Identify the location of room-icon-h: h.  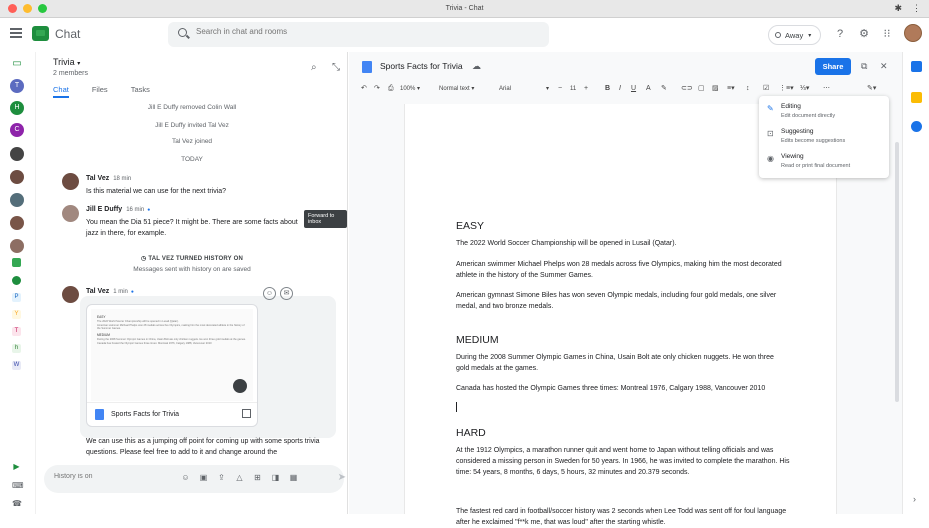
(16, 348).